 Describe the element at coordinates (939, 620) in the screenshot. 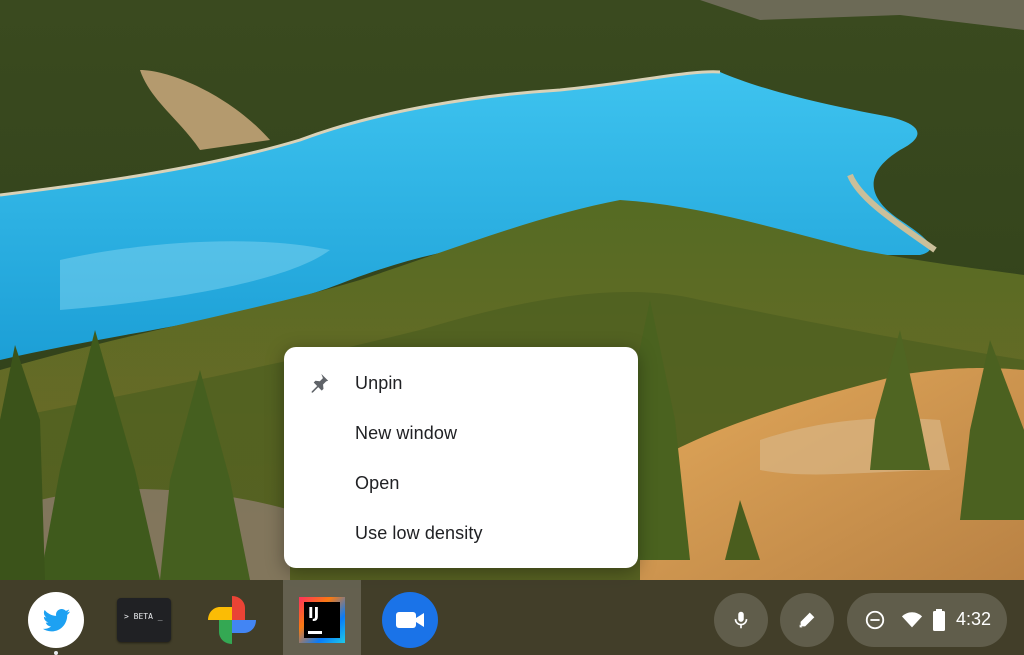

I see `battery-icon` at that location.